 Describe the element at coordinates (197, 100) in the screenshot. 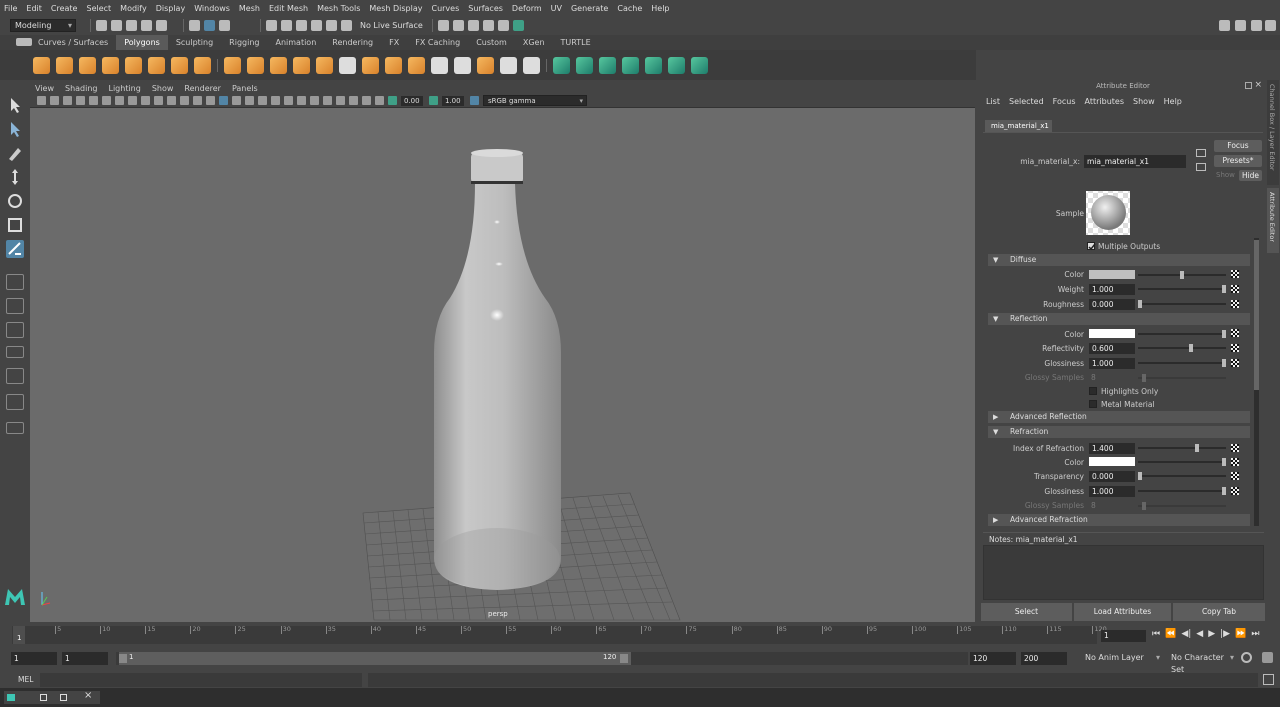

I see `safe-title-icon` at that location.